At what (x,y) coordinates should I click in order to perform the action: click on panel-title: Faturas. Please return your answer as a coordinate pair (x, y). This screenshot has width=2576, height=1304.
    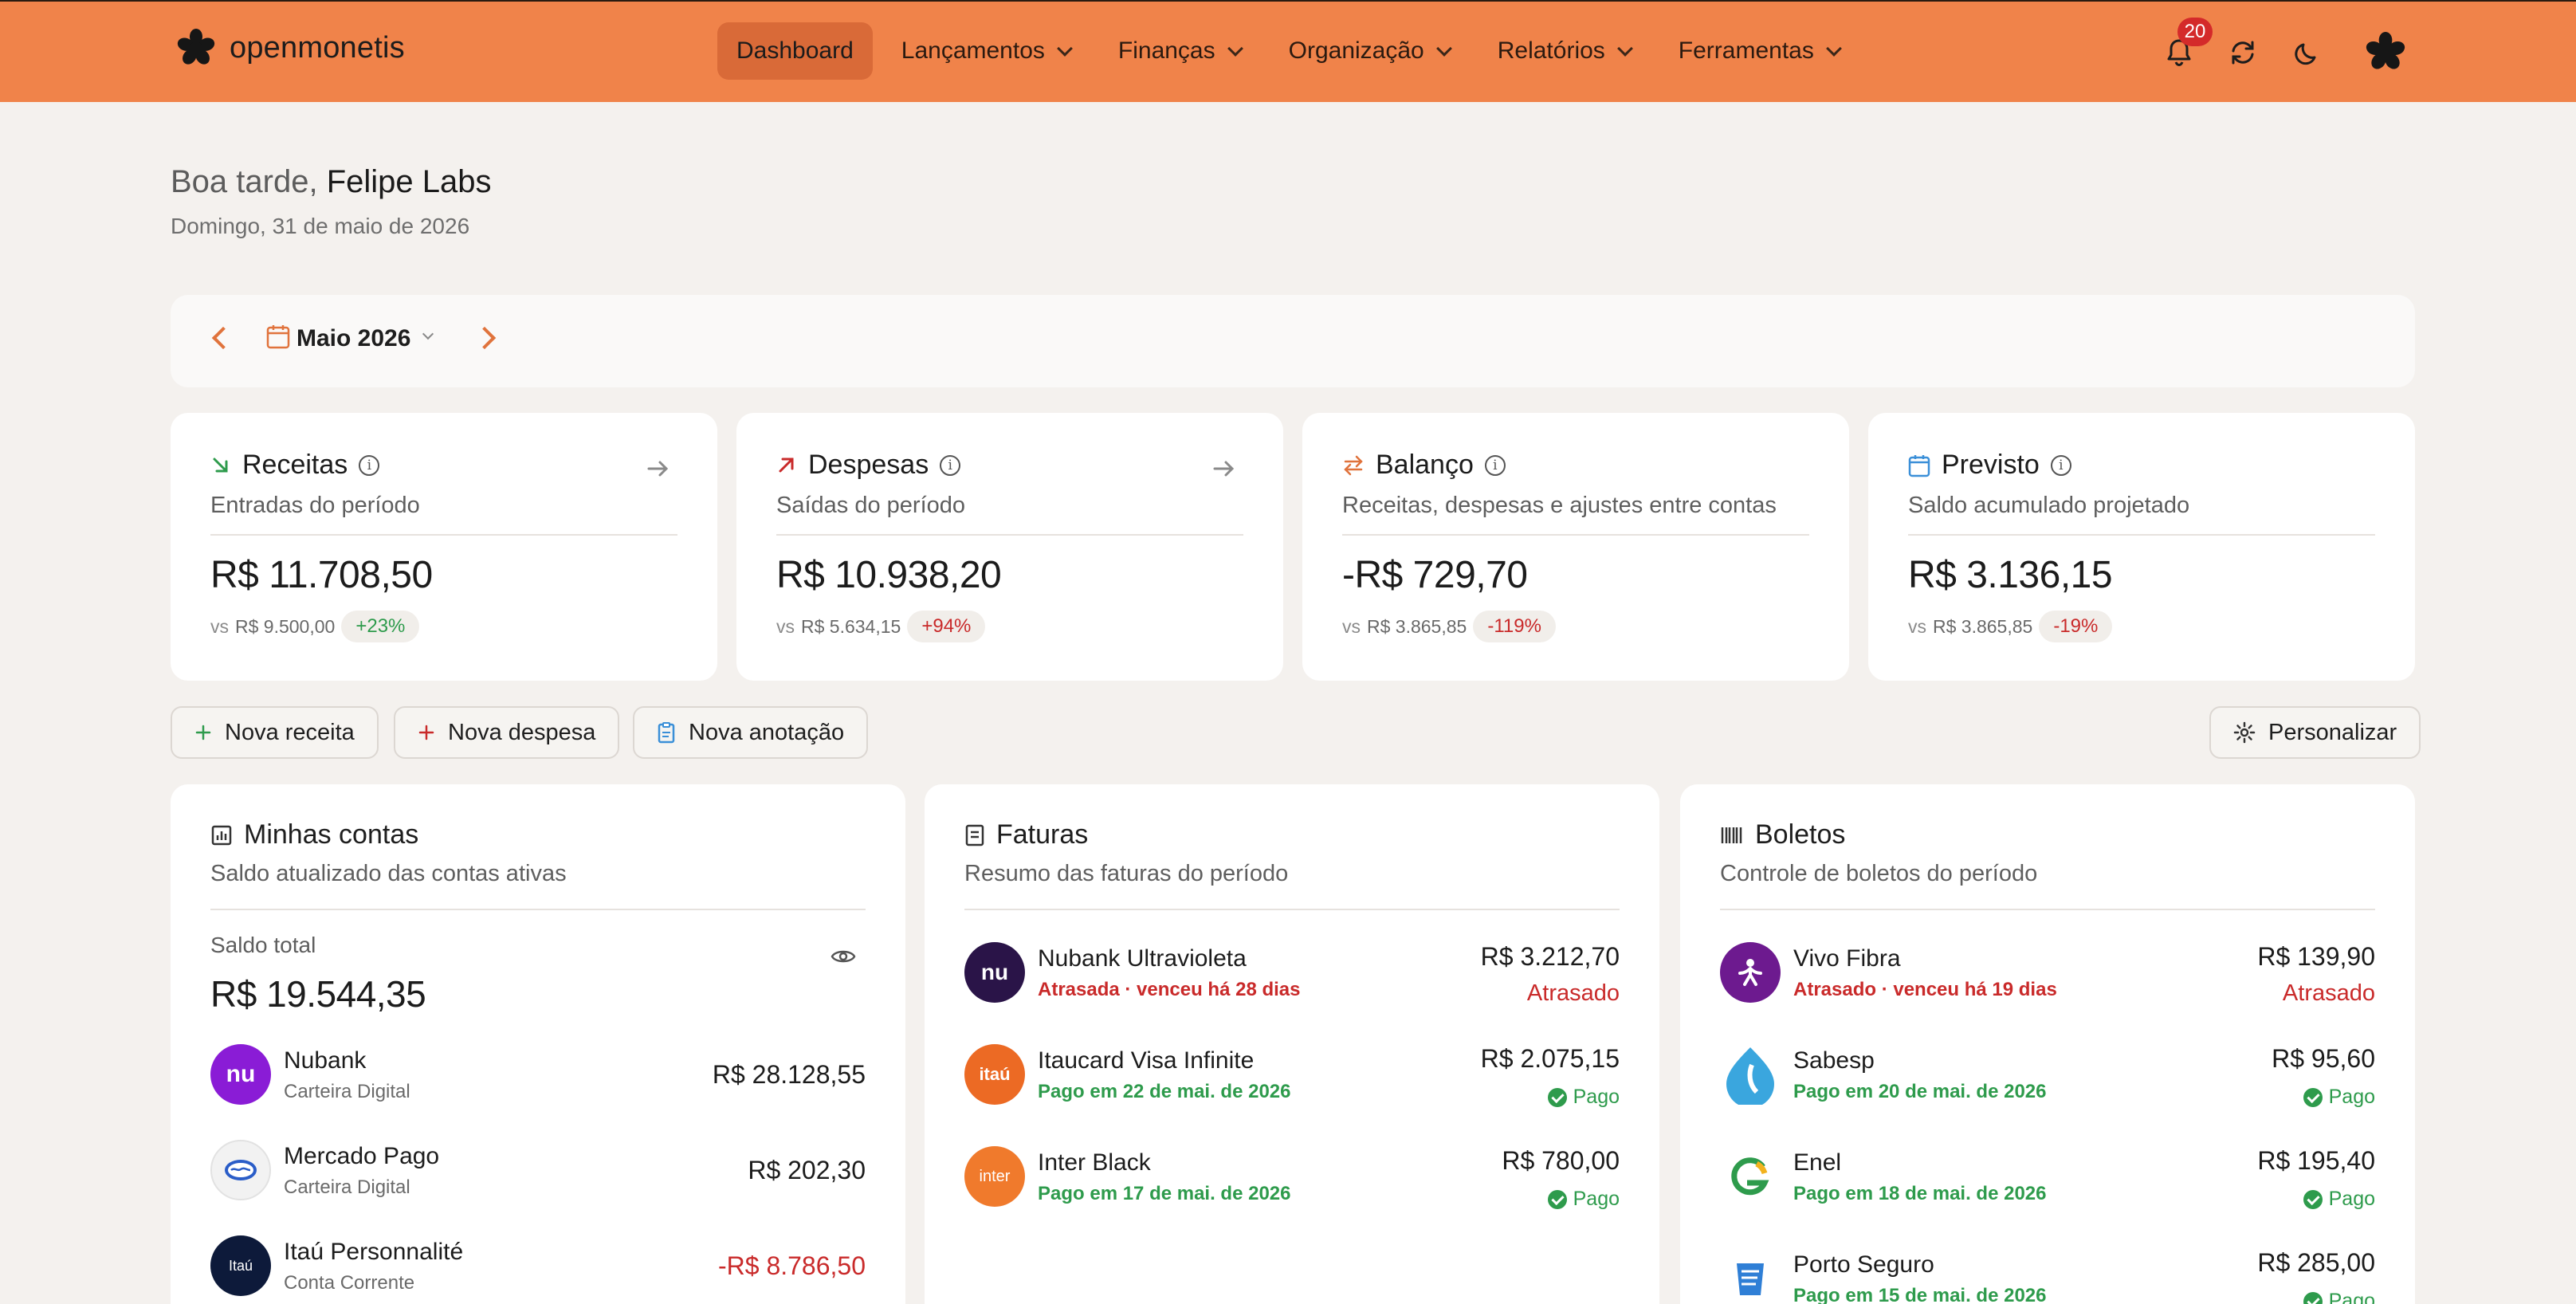
    Looking at the image, I should click on (1026, 835).